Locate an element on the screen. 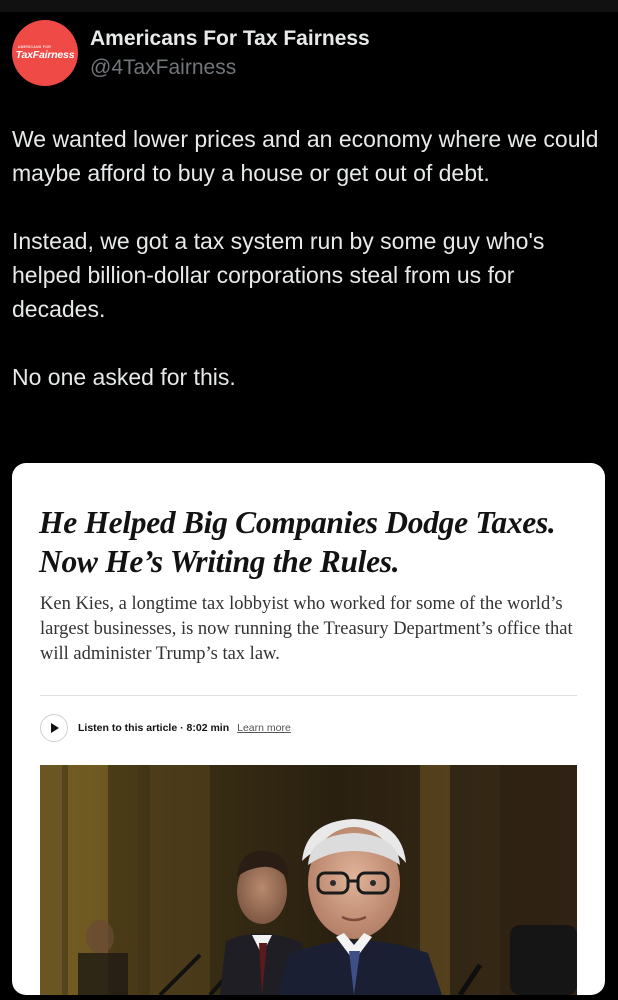 This screenshot has height=1000, width=618. avatar-small-text: AMERICANS FOR is located at coordinates (34, 46).